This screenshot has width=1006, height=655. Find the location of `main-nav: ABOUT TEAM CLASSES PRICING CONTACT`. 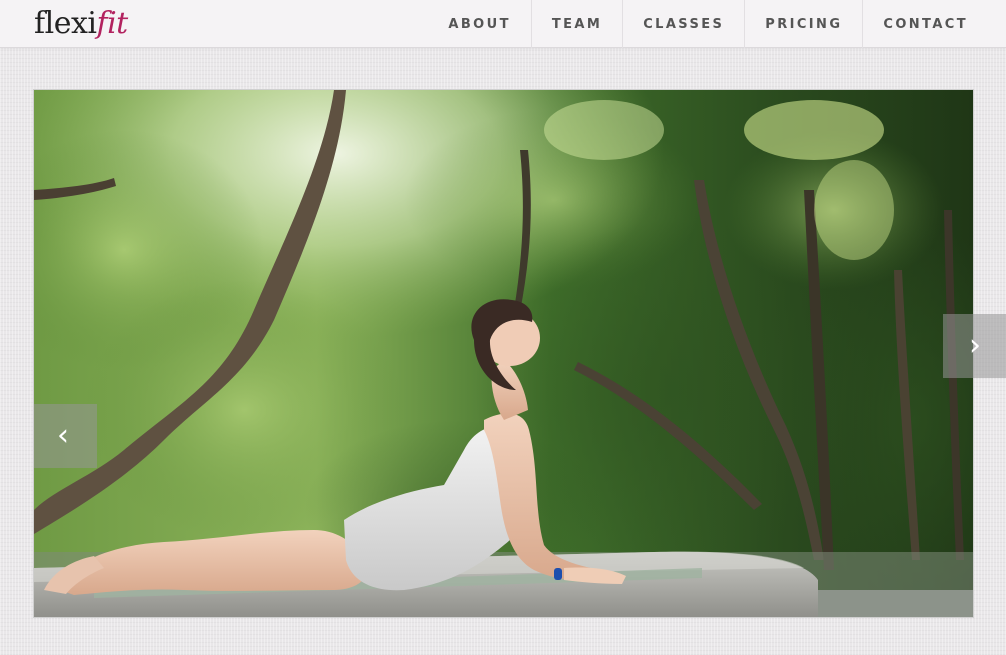

main-nav: ABOUT TEAM CLASSES PRICING CONTACT is located at coordinates (708, 24).